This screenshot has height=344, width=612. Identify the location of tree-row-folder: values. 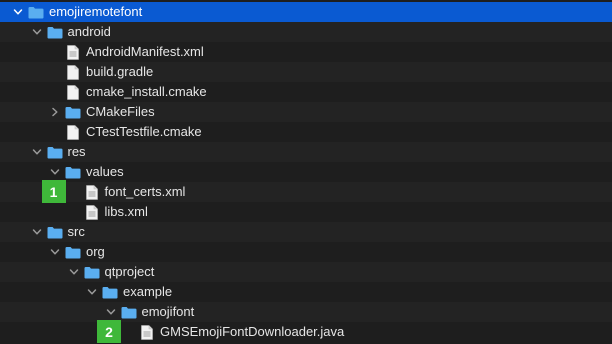
(306, 172).